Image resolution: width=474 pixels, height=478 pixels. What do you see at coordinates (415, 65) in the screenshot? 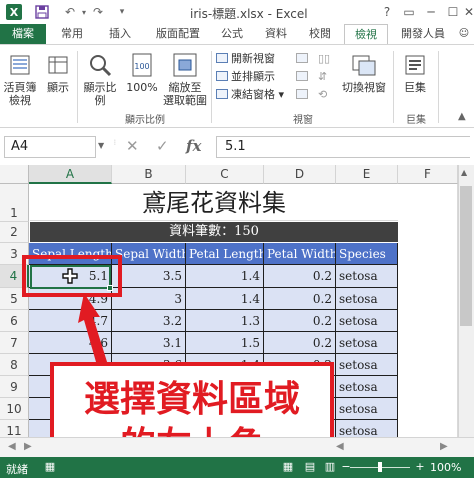
I see `macros-icon` at bounding box center [415, 65].